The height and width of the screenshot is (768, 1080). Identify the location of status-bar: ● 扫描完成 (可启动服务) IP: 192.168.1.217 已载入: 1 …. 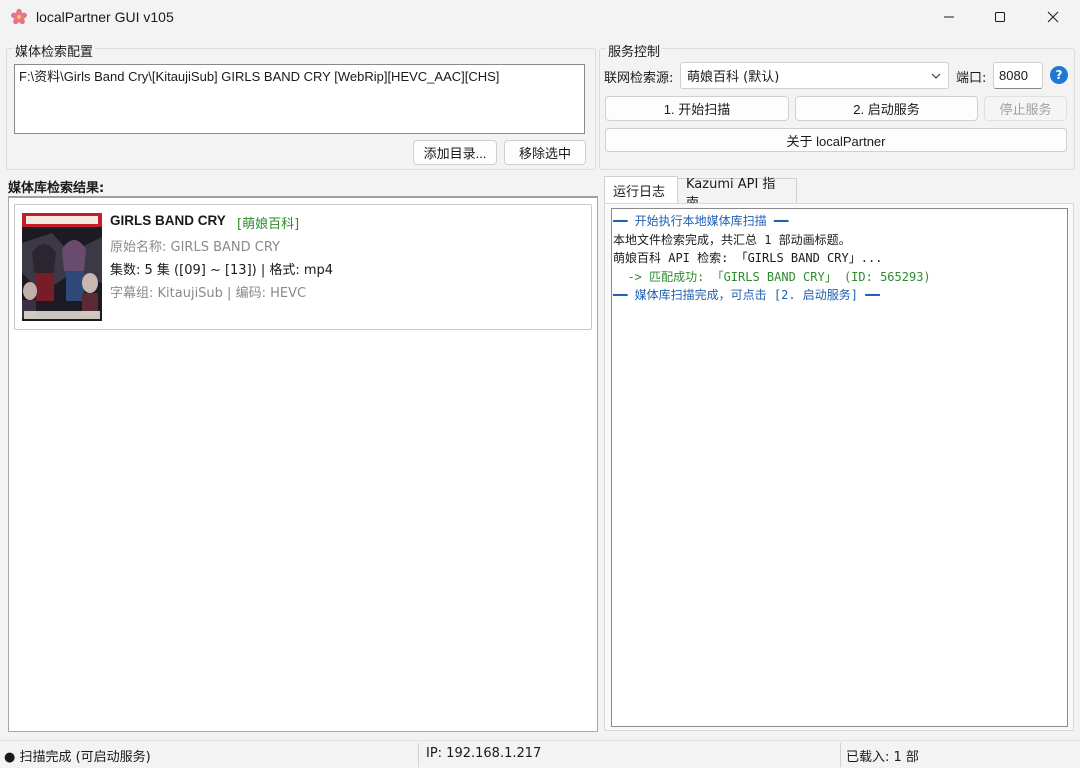
(540, 754).